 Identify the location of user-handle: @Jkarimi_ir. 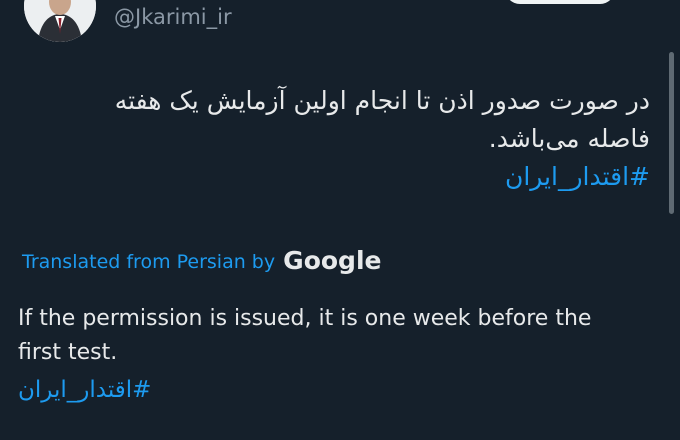
(173, 17).